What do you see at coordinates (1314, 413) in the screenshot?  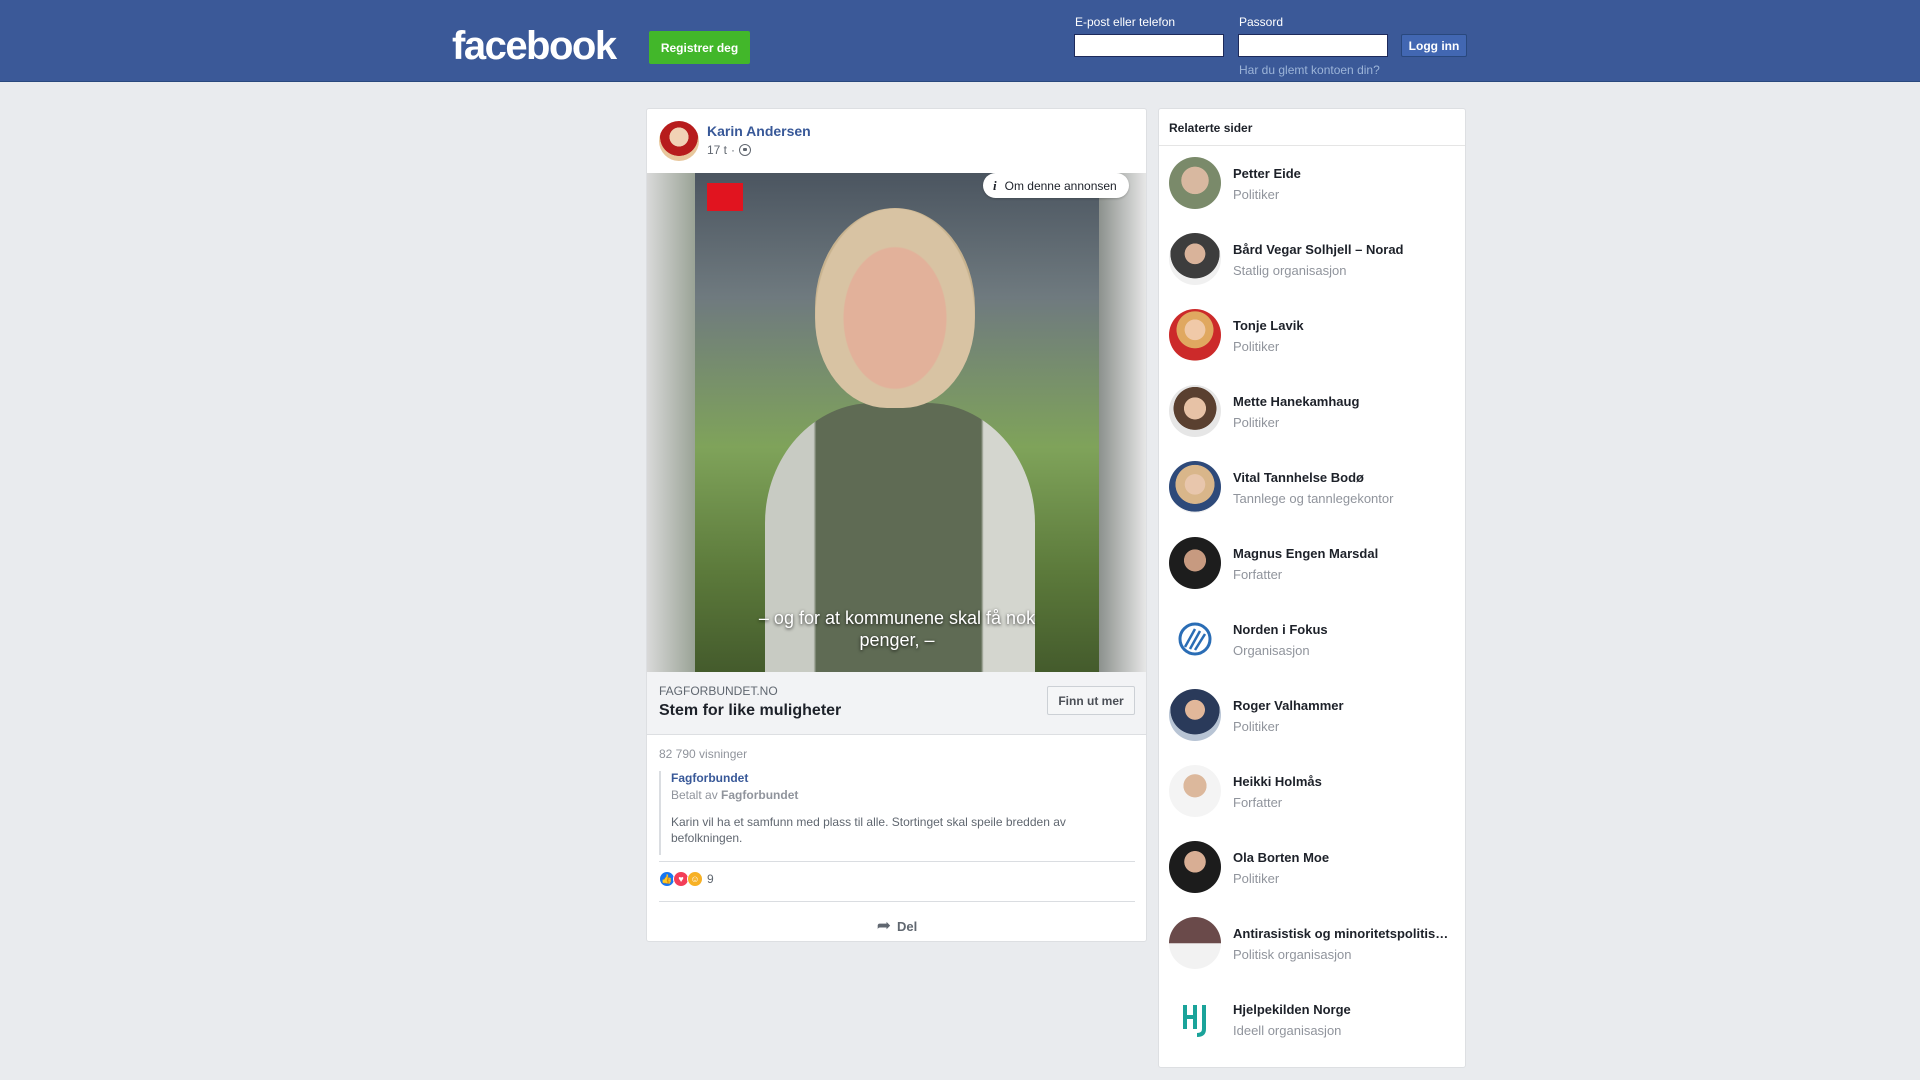 I see `related-page-item: Mette Hanekamhaug Politiker` at bounding box center [1314, 413].